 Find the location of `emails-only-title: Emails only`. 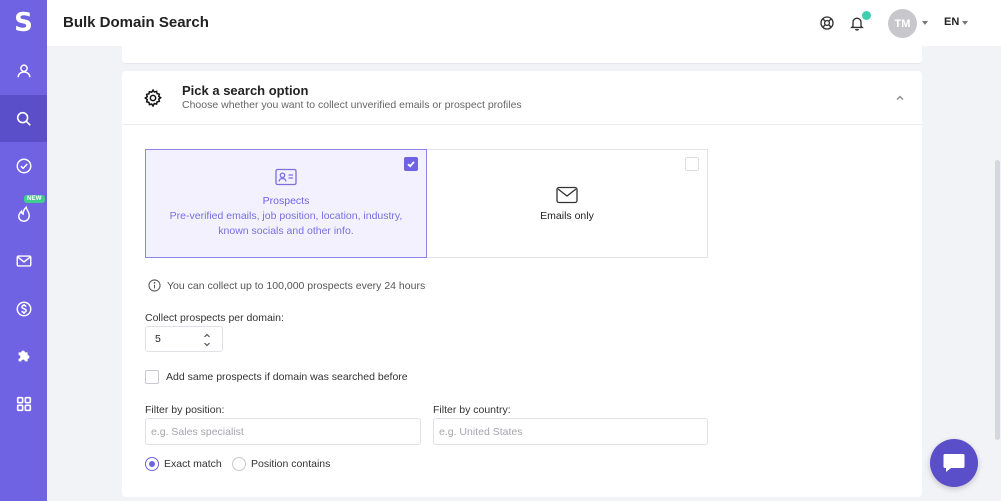

emails-only-title: Emails only is located at coordinates (567, 216).